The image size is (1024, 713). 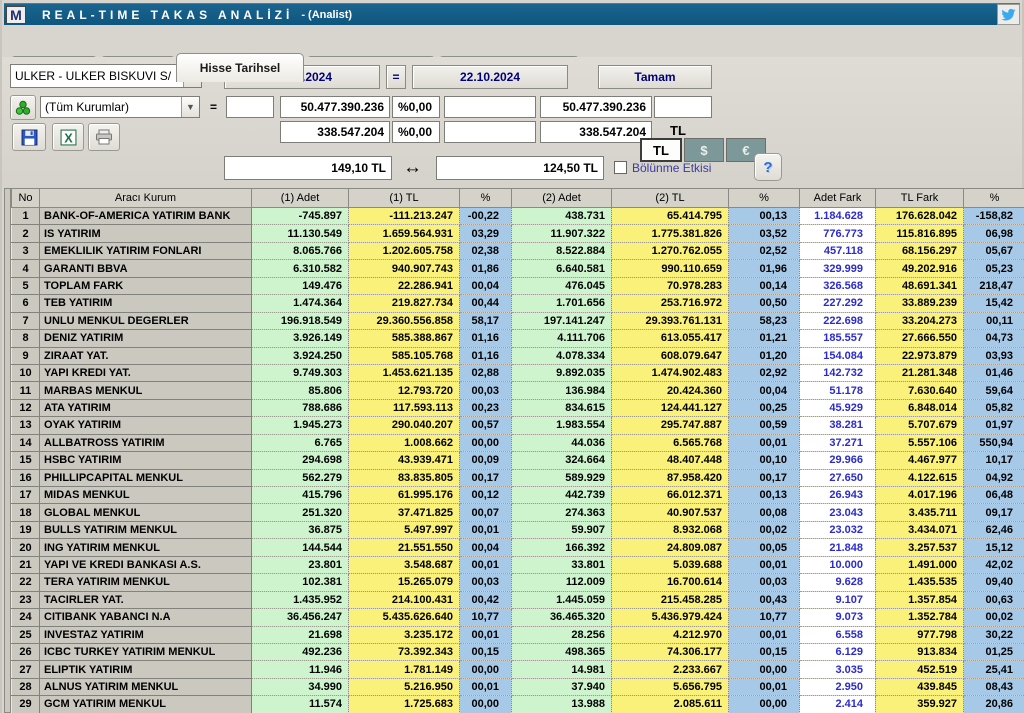 I want to click on cell: 15,42, so click(x=993, y=303).